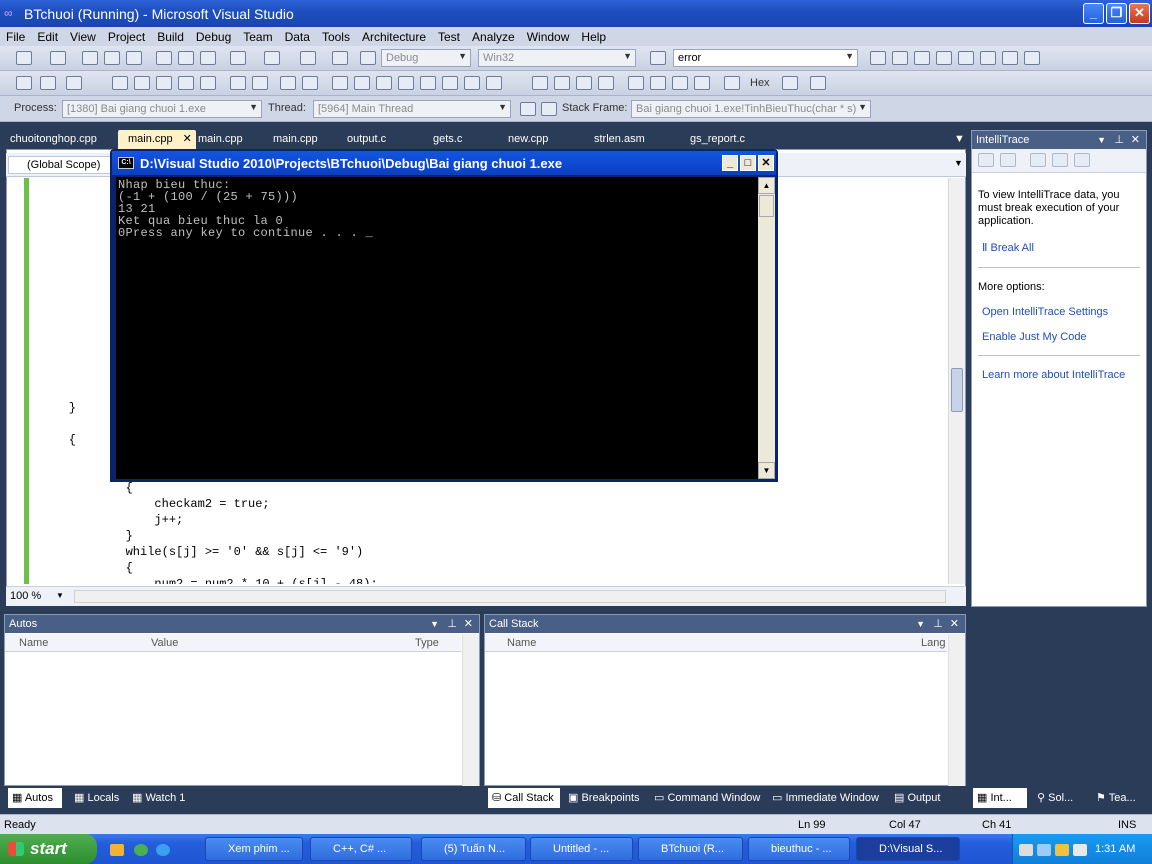 Image resolution: width=1152 pixels, height=864 pixels. What do you see at coordinates (157, 139) in the screenshot?
I see `tab-main-cpp-active: main.cpp ✕` at bounding box center [157, 139].